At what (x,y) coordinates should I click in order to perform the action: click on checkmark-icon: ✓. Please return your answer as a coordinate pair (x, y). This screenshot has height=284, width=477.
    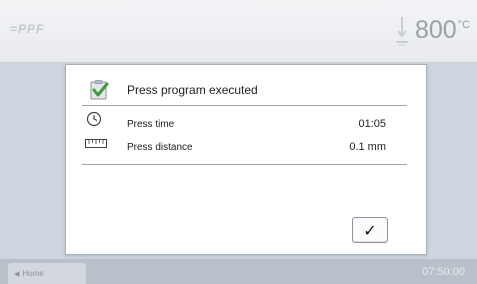
    Looking at the image, I should click on (370, 230).